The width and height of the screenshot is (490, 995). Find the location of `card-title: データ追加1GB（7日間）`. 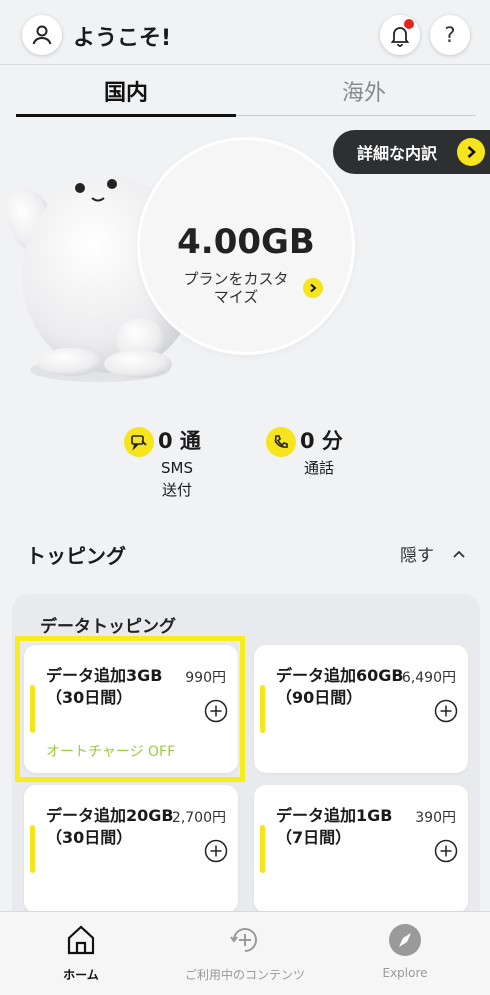

card-title: データ追加1GB（7日間） is located at coordinates (334, 826).